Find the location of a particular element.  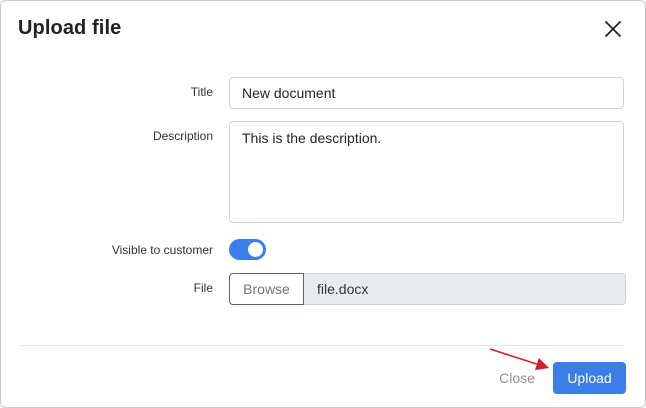

visible-to-customer-label: Visible to customer is located at coordinates (162, 250).